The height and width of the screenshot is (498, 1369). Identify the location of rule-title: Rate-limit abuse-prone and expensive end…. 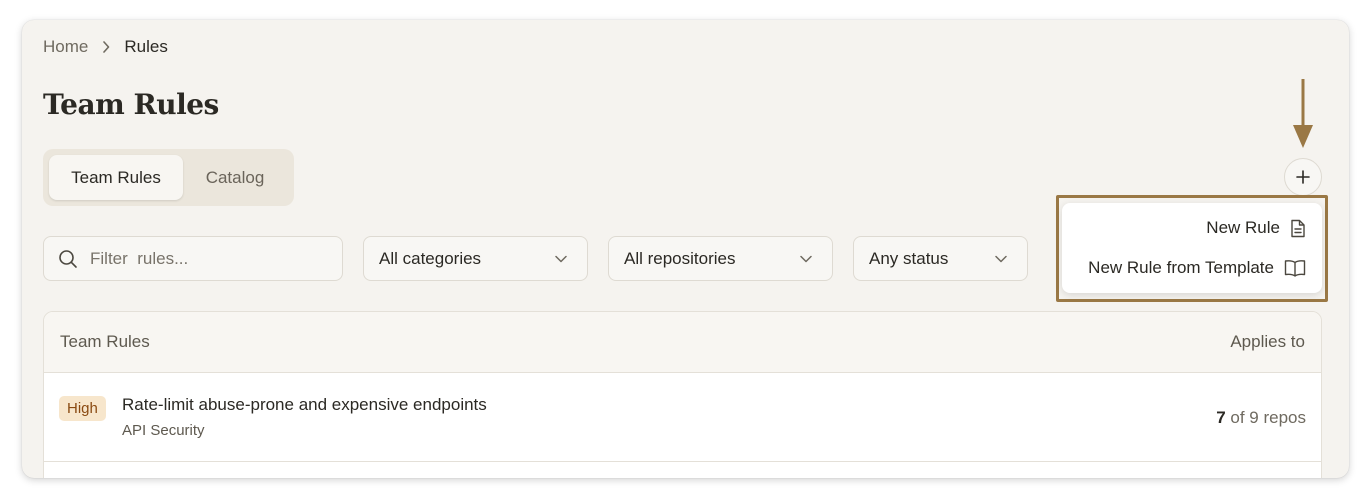
(304, 405).